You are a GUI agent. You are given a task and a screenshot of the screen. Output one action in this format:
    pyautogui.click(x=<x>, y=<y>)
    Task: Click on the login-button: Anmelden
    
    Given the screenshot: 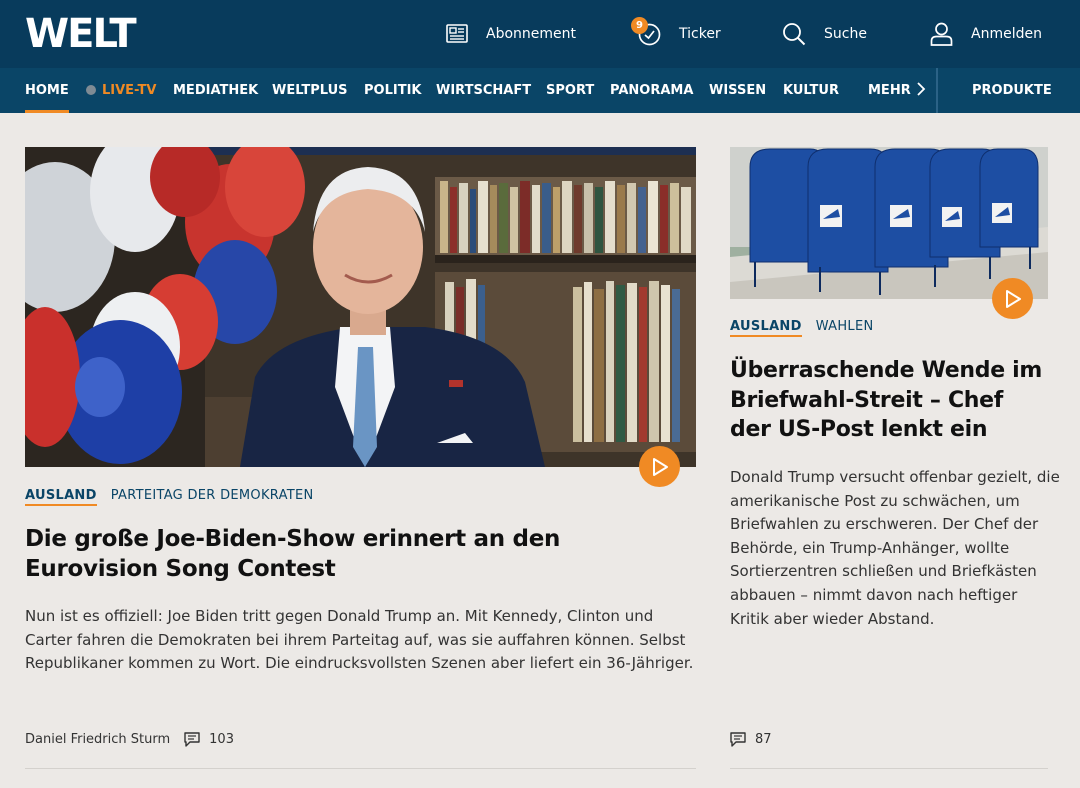 What is the action you would take?
    pyautogui.click(x=986, y=34)
    